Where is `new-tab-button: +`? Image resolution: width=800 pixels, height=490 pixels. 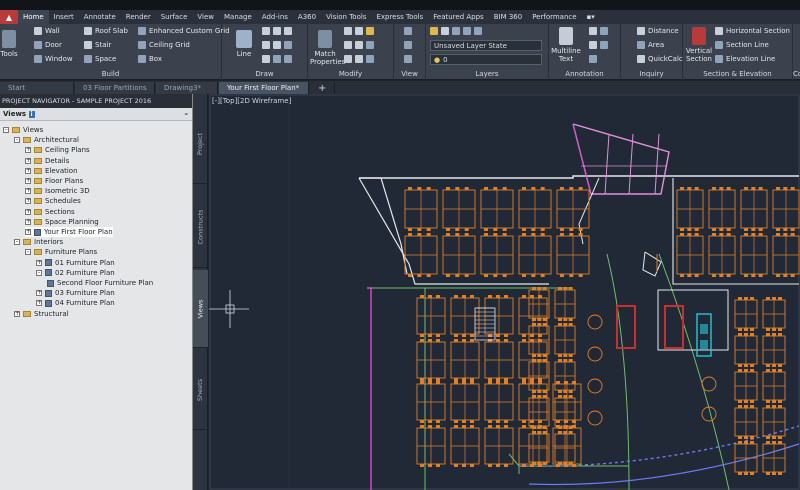
new-tab-button: + is located at coordinates (323, 88).